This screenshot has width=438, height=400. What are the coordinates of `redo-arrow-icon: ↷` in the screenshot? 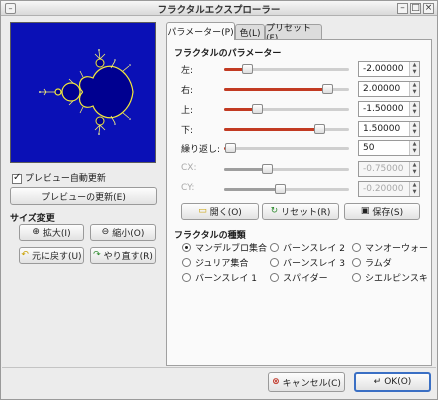 It's located at (97, 255).